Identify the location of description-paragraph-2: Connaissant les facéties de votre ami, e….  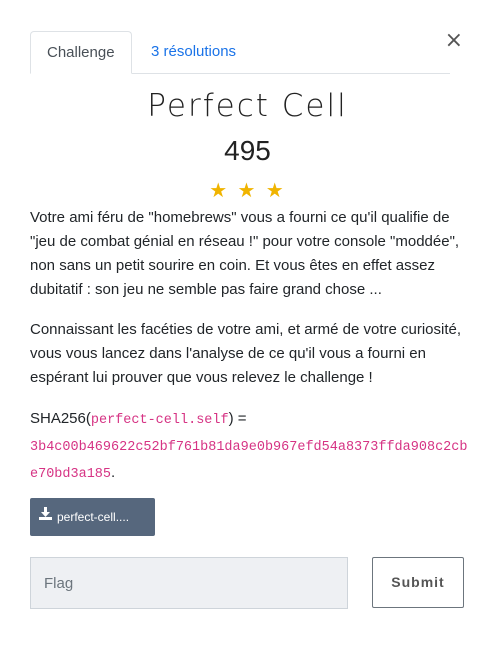
(246, 353).